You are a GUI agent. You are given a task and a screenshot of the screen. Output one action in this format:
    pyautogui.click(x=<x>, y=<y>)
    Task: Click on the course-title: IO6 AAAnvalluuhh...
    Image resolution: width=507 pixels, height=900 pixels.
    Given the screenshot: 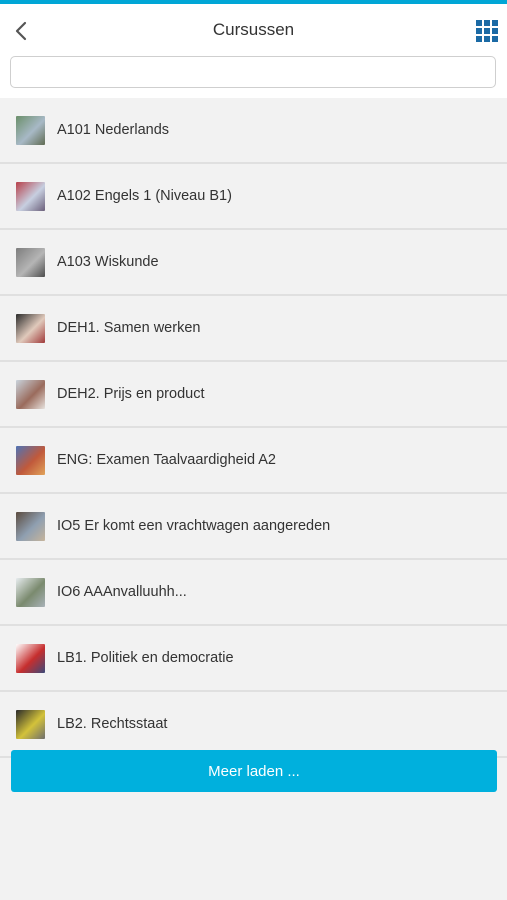 What is the action you would take?
    pyautogui.click(x=122, y=592)
    